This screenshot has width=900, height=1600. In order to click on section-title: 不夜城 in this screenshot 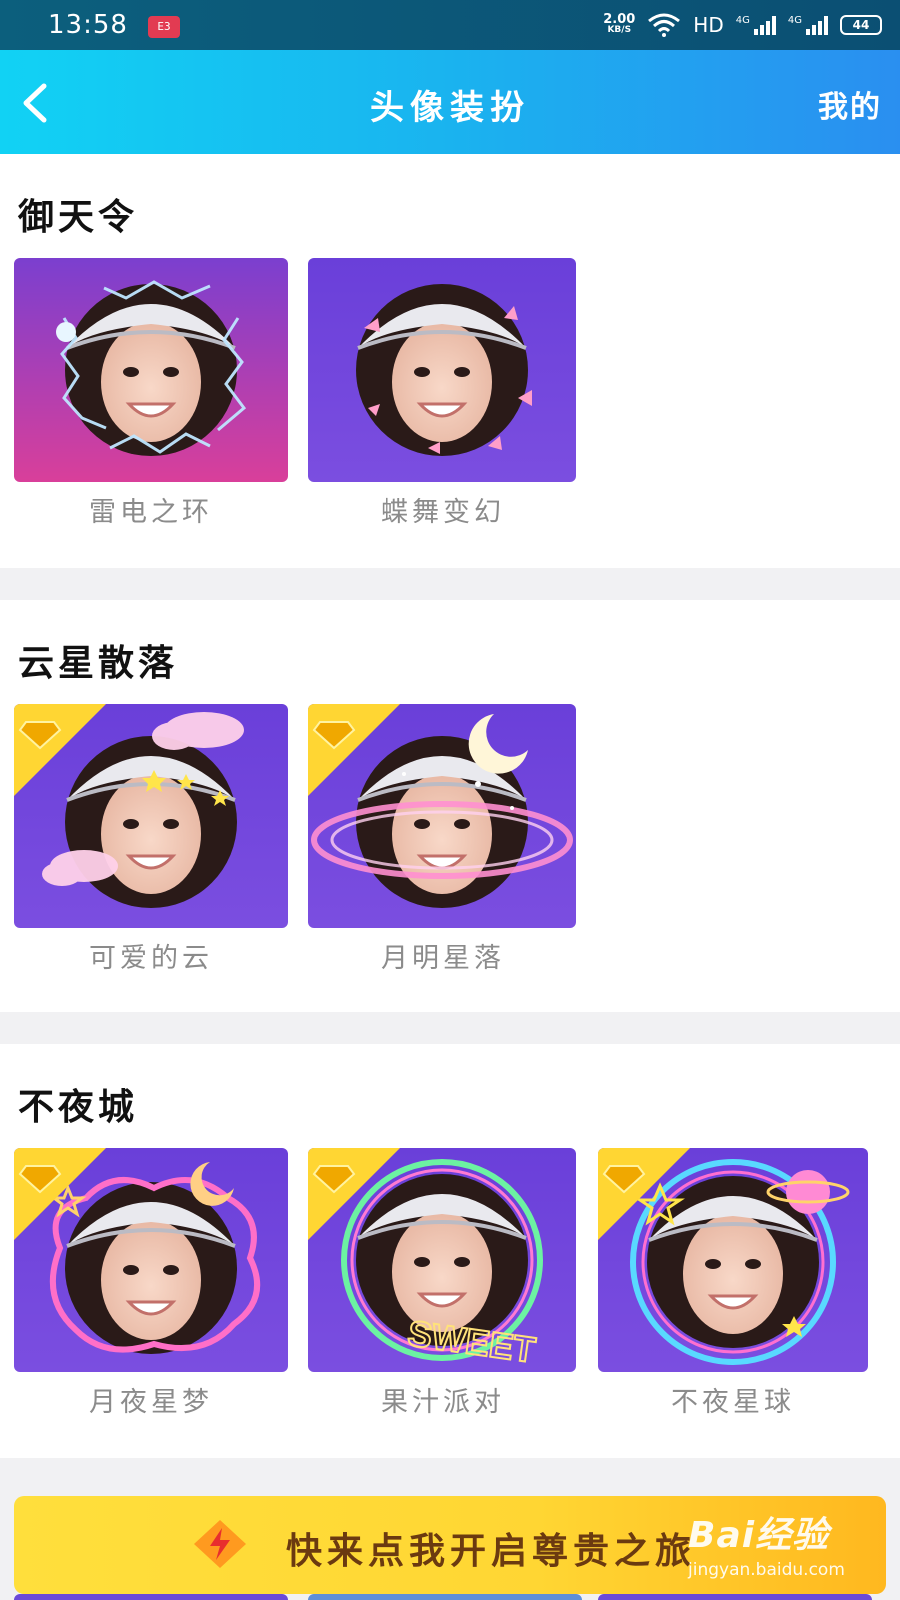, I will do `click(78, 1107)`.